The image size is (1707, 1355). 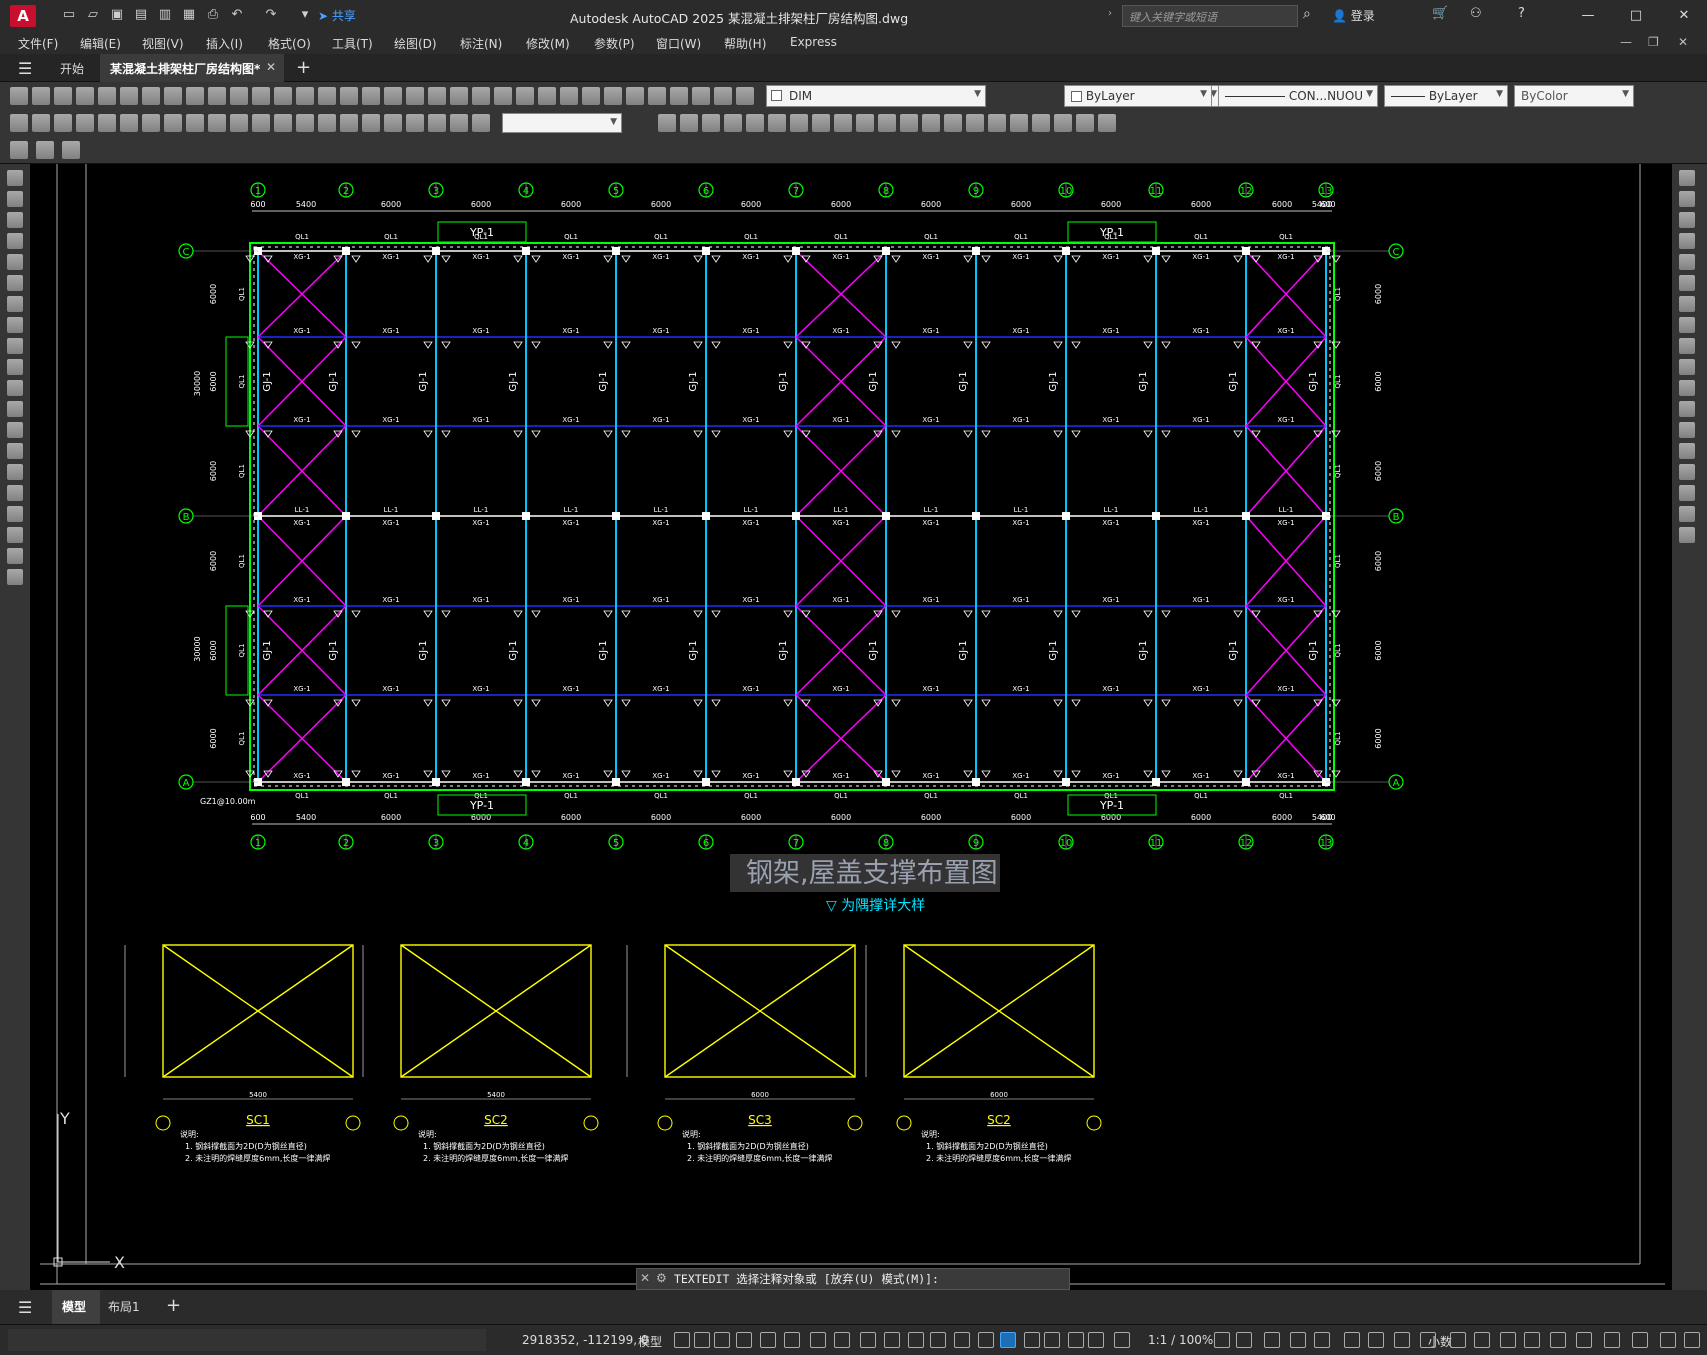 I want to click on menu-edit: 编辑(E), so click(x=100, y=43).